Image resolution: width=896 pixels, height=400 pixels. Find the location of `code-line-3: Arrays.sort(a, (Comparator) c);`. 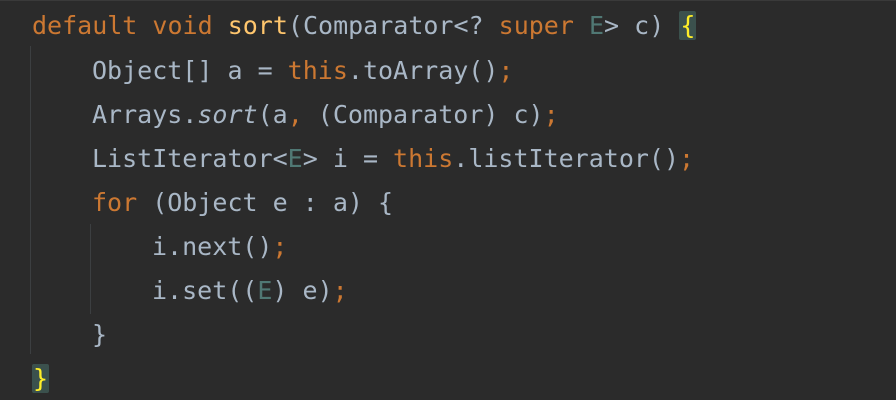

code-line-3: Arrays.sort(a, (Comparator) c); is located at coordinates (279, 115).